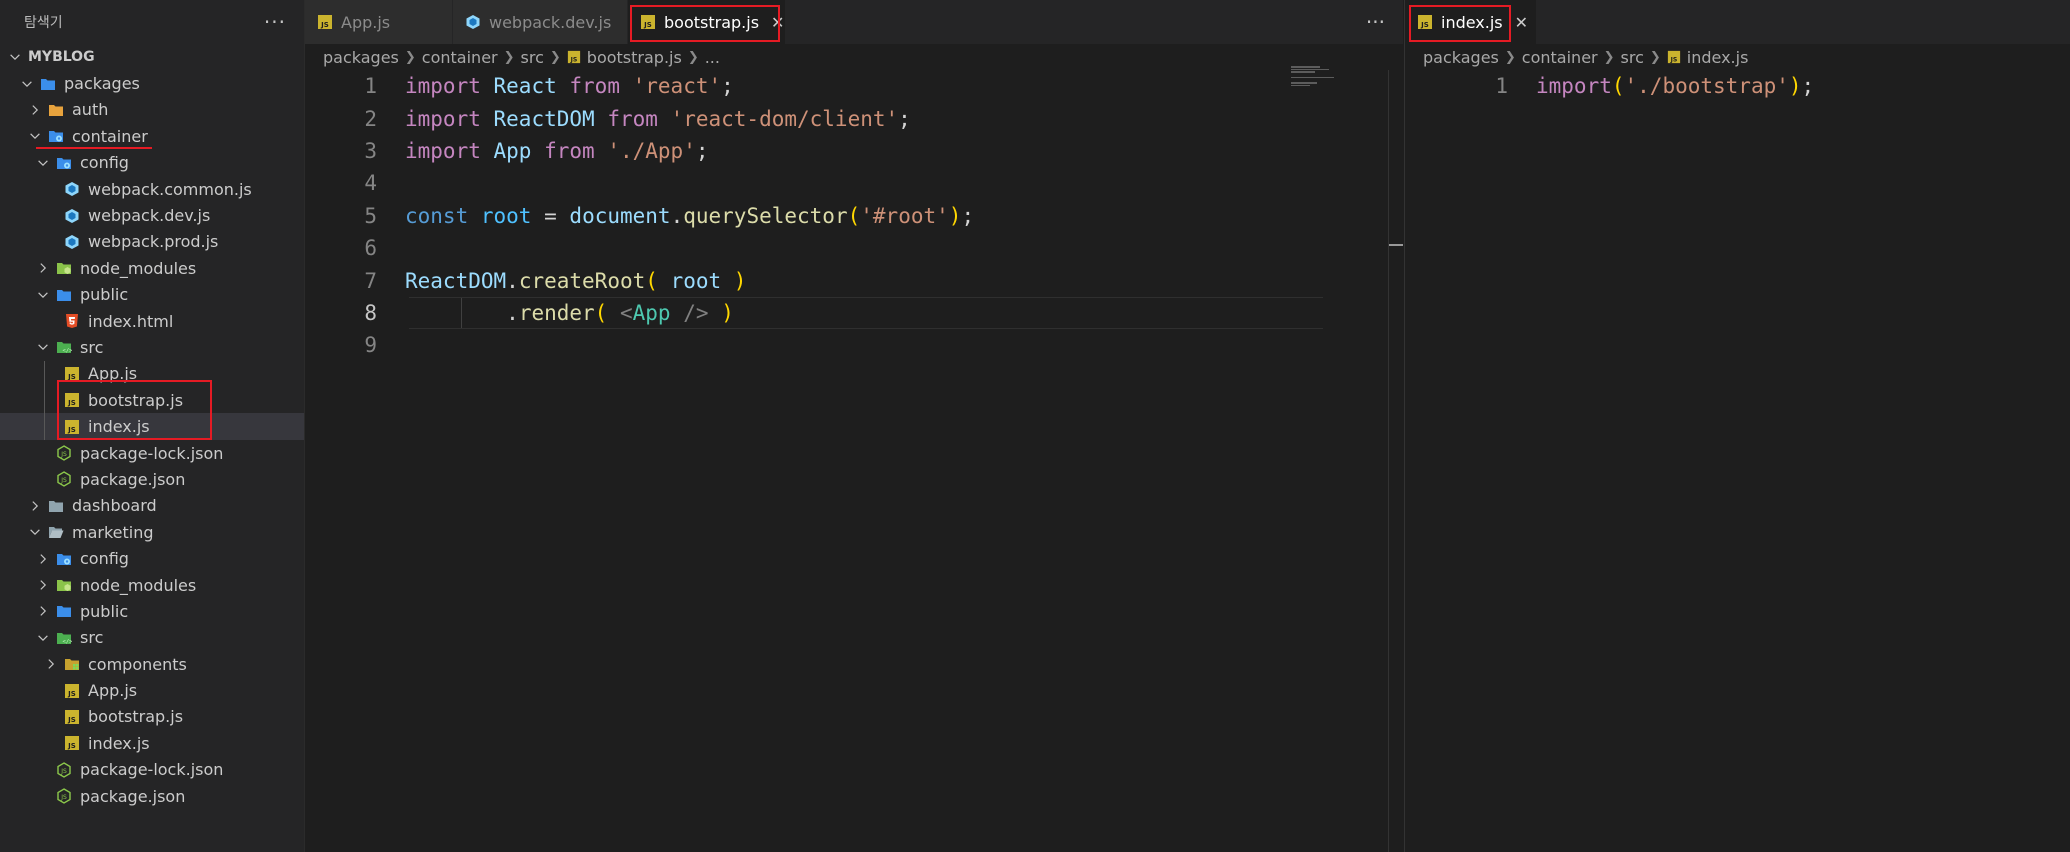  What do you see at coordinates (707, 22) in the screenshot?
I see `tab-bootstrap-js: JS bootstrap.js ✕` at bounding box center [707, 22].